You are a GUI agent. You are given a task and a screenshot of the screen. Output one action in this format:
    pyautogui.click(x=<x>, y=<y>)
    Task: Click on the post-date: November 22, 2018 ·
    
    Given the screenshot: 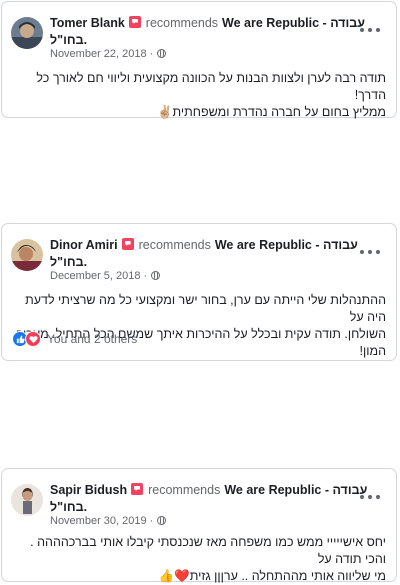 What is the action you would take?
    pyautogui.click(x=101, y=54)
    